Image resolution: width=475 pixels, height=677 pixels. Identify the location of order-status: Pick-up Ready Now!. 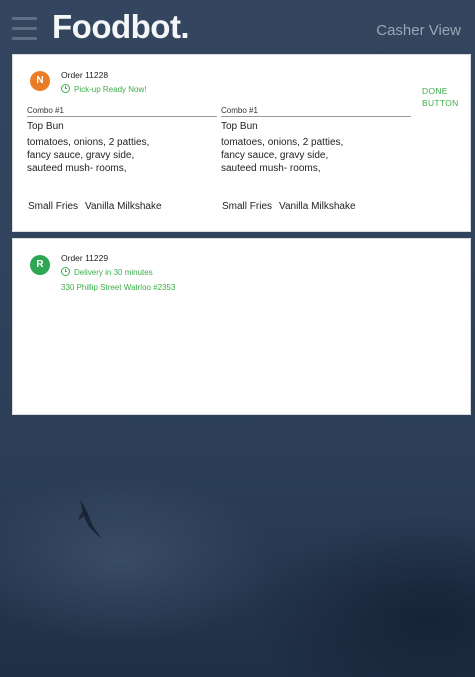
(103, 89).